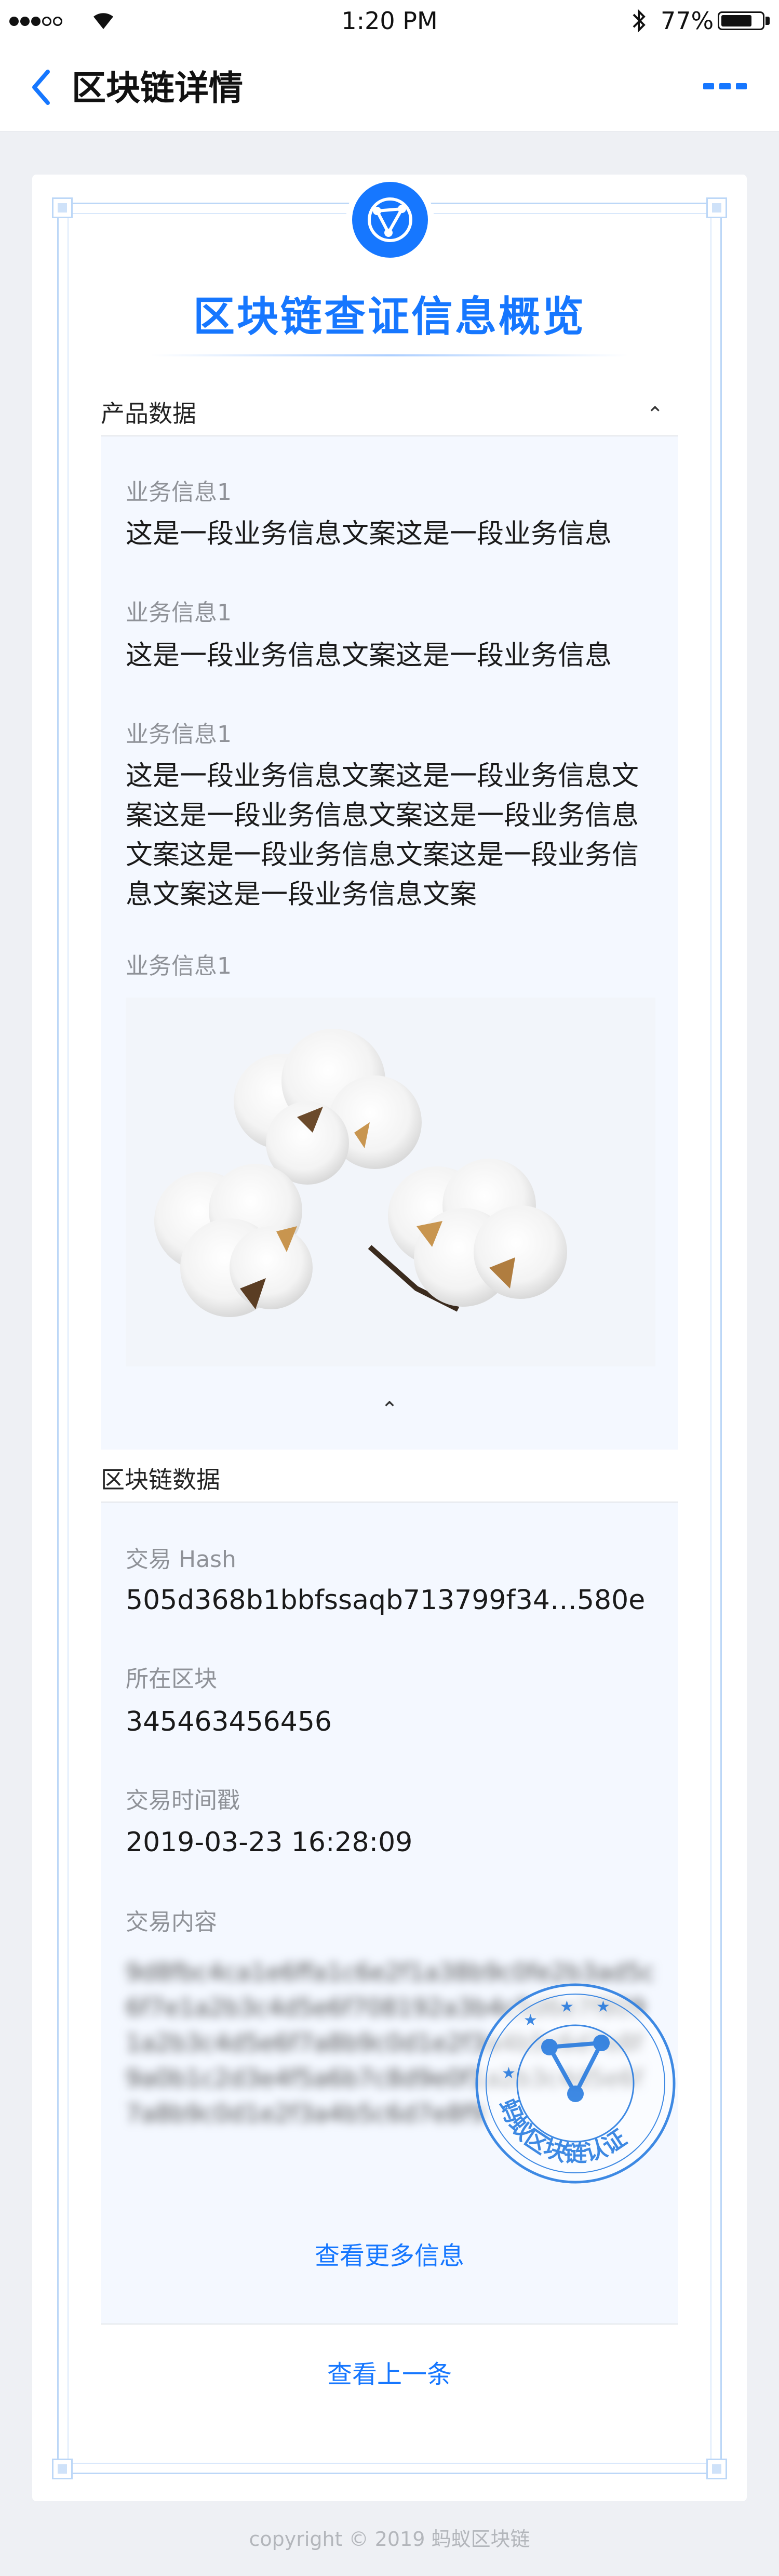  What do you see at coordinates (160, 1480) in the screenshot?
I see `chain-section-title: 区块链数据` at bounding box center [160, 1480].